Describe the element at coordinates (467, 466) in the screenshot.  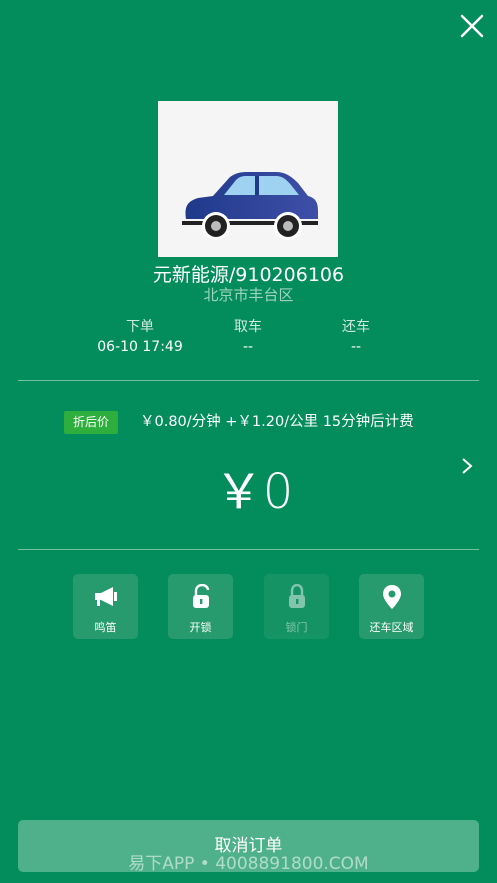
I see `chevron-right-icon` at that location.